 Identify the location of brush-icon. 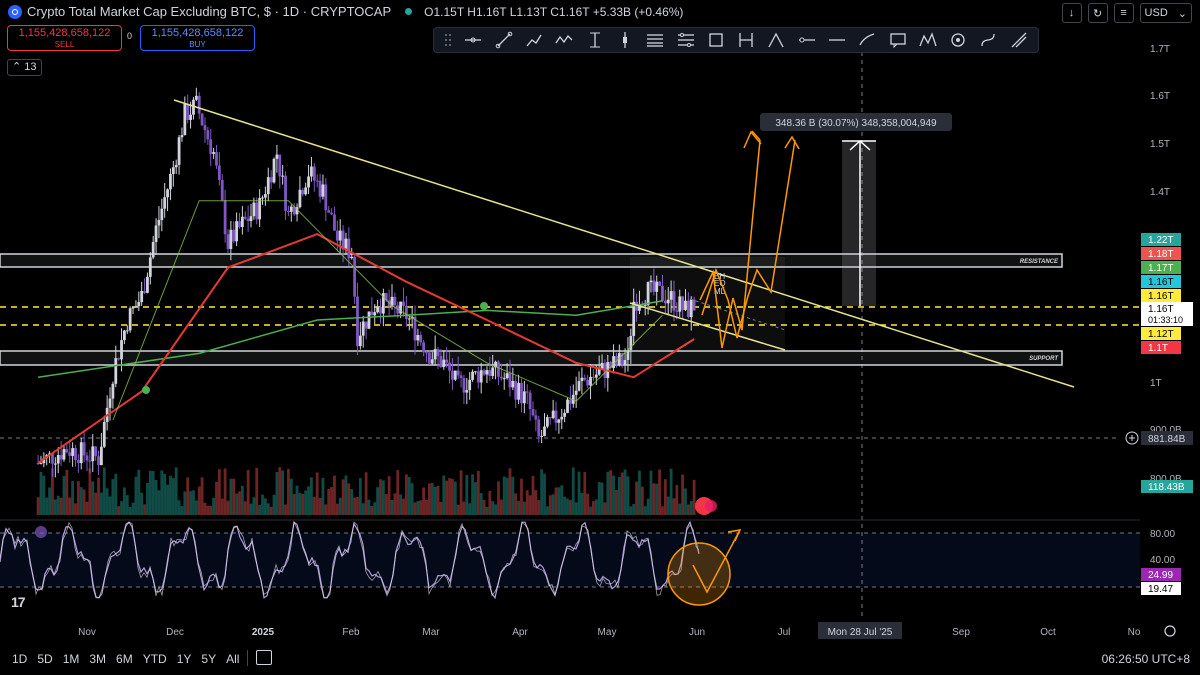
(867, 40).